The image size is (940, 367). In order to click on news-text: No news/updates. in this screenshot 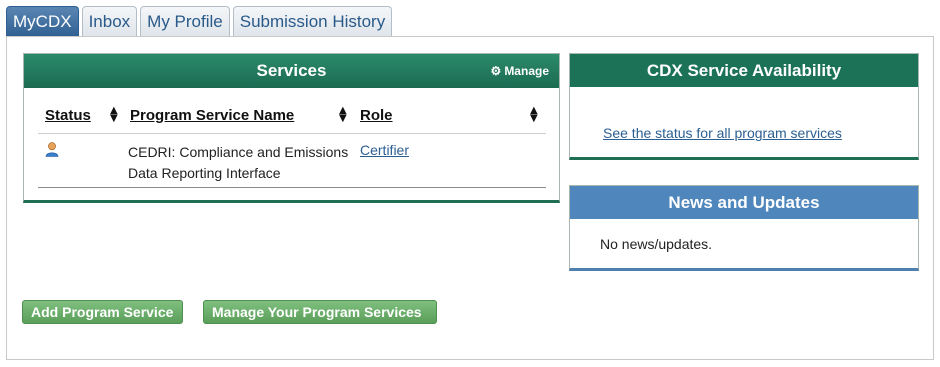, I will do `click(656, 244)`.